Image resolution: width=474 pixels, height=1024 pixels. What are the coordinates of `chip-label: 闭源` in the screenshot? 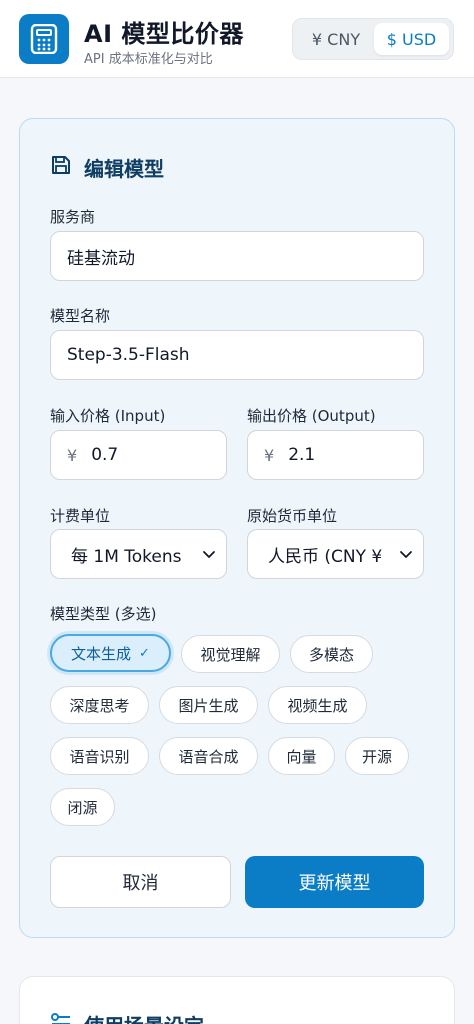 It's located at (82, 807).